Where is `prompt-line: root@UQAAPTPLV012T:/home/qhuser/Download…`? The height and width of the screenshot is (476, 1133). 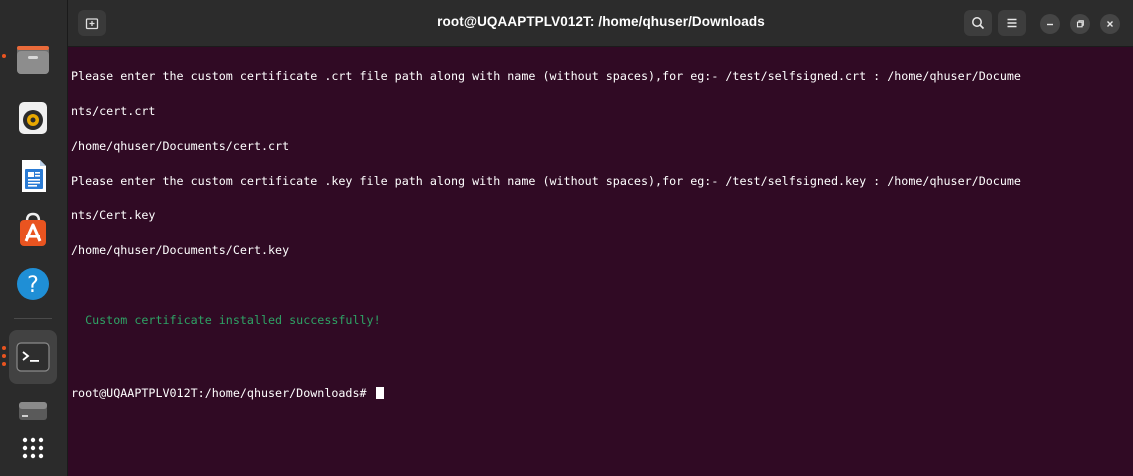
prompt-line: root@UQAAPTPLV012T:/home/qhuser/Download… is located at coordinates (600, 394).